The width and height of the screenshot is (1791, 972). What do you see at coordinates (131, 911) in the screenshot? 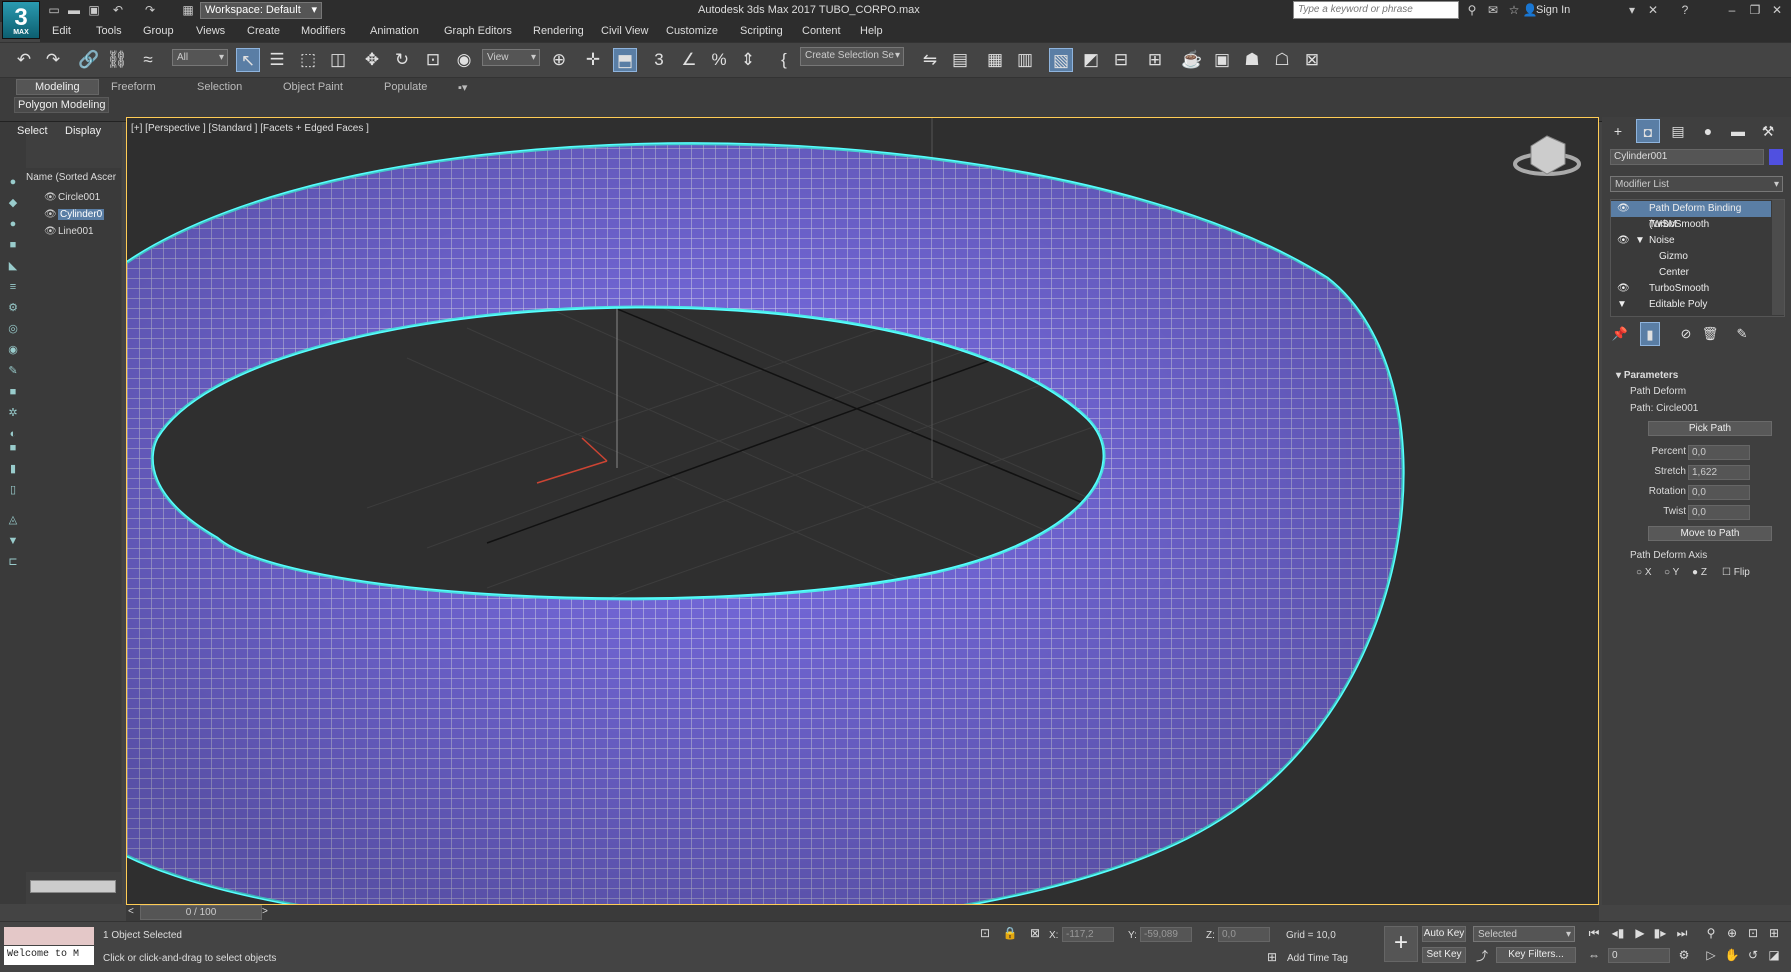
I see `prev-frame-icon: <` at bounding box center [131, 911].